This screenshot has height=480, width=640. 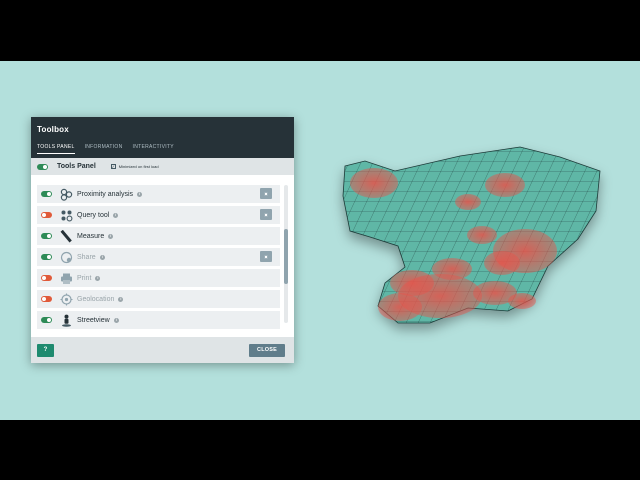 I want to click on tool-label: Geolocation, so click(x=96, y=299).